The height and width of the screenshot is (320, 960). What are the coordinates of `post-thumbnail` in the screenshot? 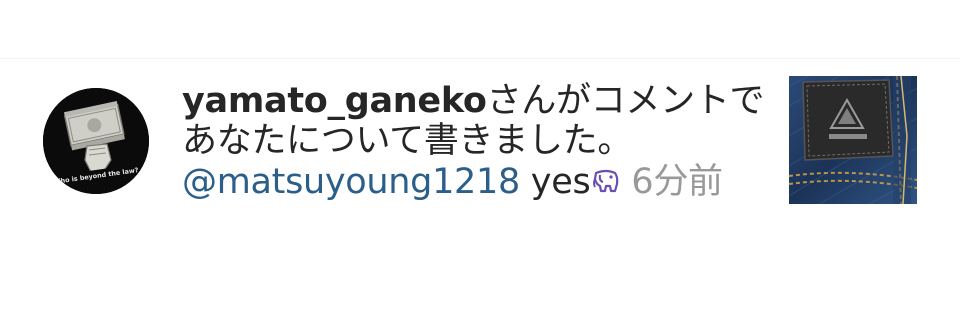 It's located at (853, 140).